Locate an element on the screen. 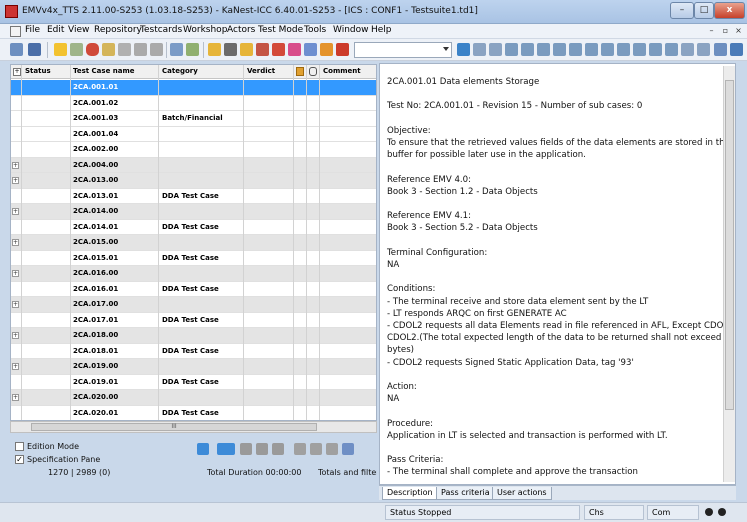 The width and height of the screenshot is (747, 522). checklist-icon is located at coordinates (76, 49).